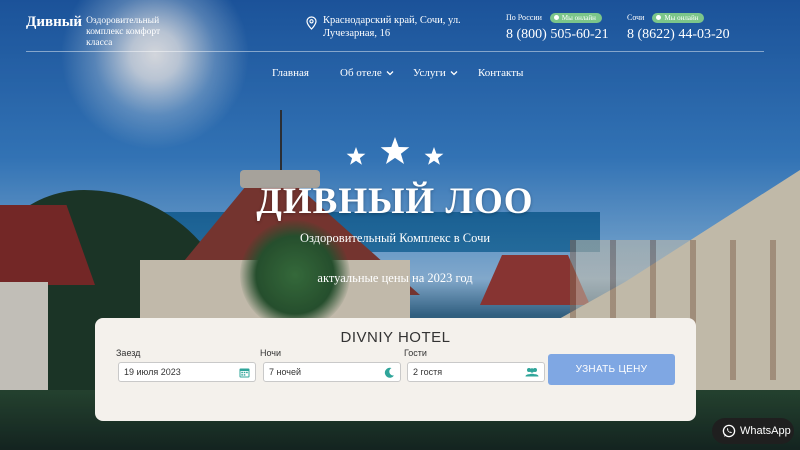  Describe the element at coordinates (152, 372) in the screenshot. I see `checkin-date-value: 19 июля 2023` at that location.